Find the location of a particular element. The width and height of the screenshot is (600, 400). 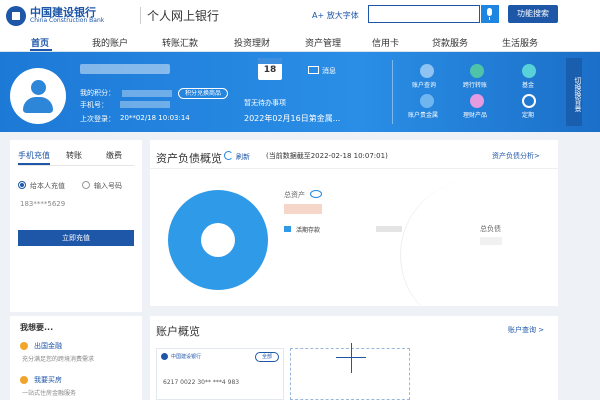

recharge-panel: 手机充值 转账 缴费 给本人充值 输入号码 183****5629 立即充值 is located at coordinates (76, 226).